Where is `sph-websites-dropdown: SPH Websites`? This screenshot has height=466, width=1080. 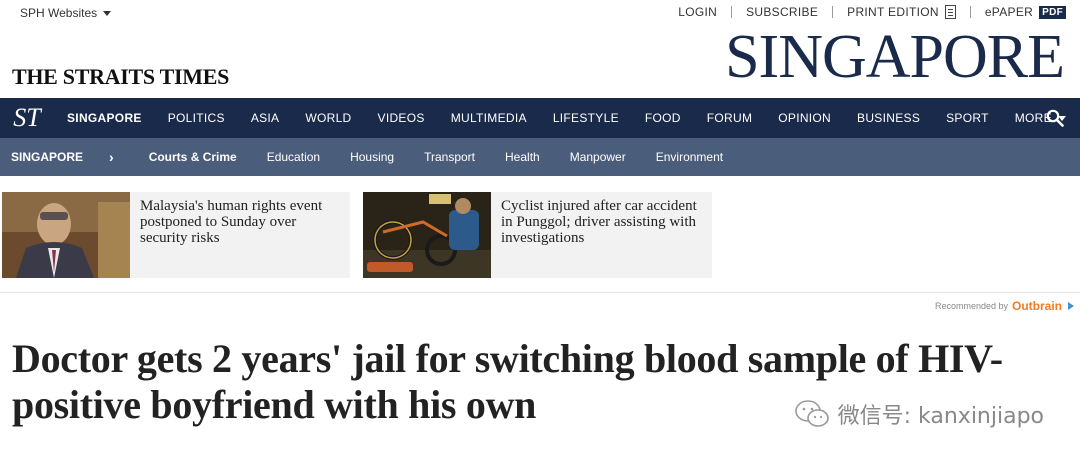 sph-websites-dropdown: SPH Websites is located at coordinates (66, 13).